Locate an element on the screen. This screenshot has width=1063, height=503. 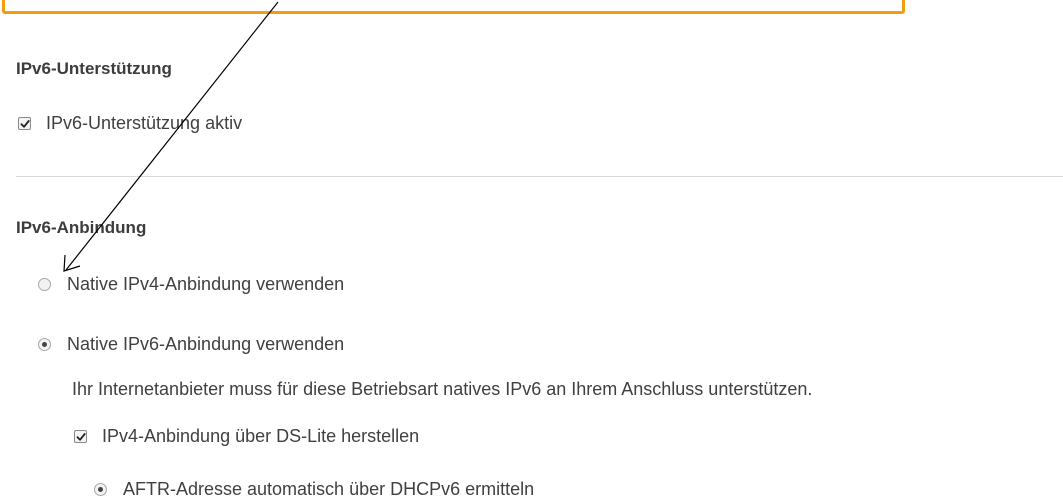
radio-native-ipv4-label: Native IPv4-Anbindung verwenden is located at coordinates (206, 284).